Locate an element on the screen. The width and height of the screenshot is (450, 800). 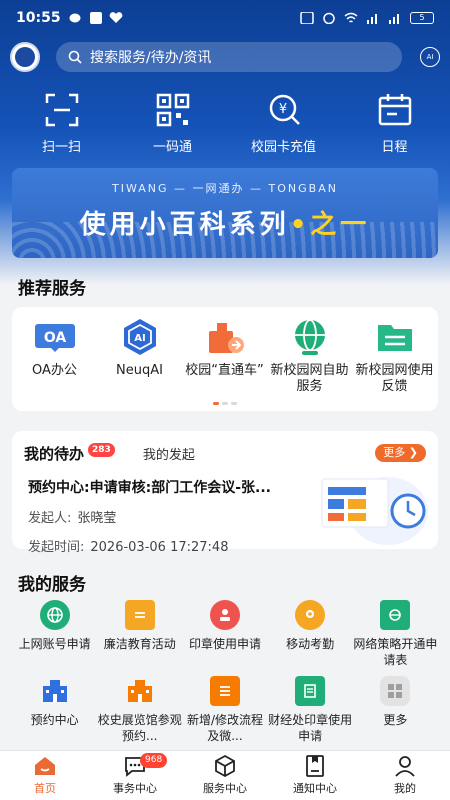
signal-icon is located at coordinates (372, 19).